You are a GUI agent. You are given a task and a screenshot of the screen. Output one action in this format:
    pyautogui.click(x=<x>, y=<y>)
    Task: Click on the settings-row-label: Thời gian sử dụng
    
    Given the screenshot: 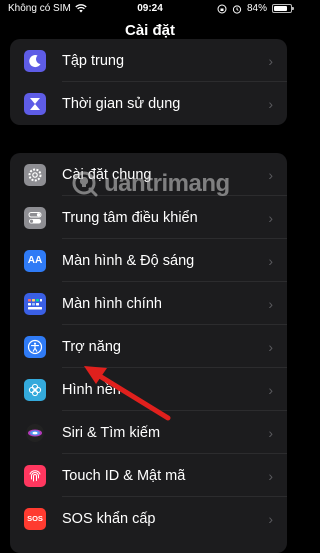 What is the action you would take?
    pyautogui.click(x=121, y=103)
    